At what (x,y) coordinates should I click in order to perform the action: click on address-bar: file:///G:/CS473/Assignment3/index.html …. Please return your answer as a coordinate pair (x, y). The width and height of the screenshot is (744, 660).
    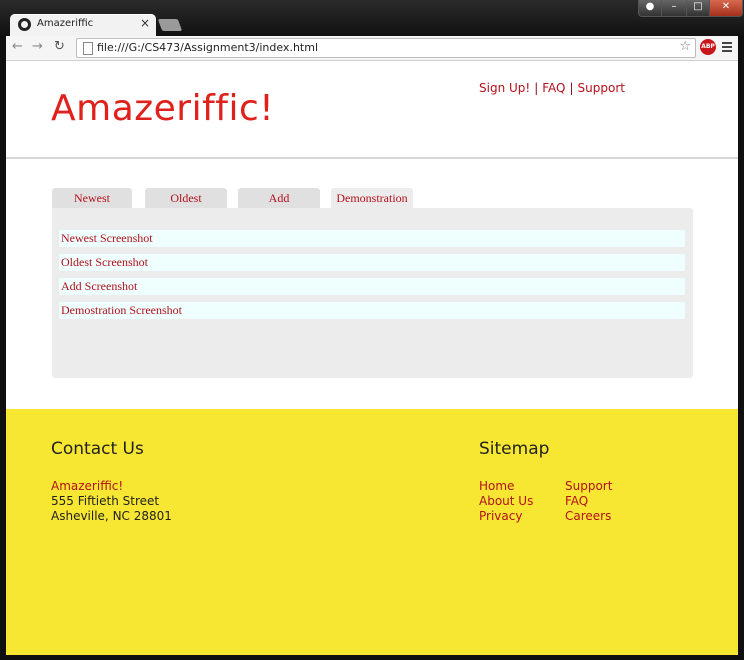
    Looking at the image, I should click on (386, 48).